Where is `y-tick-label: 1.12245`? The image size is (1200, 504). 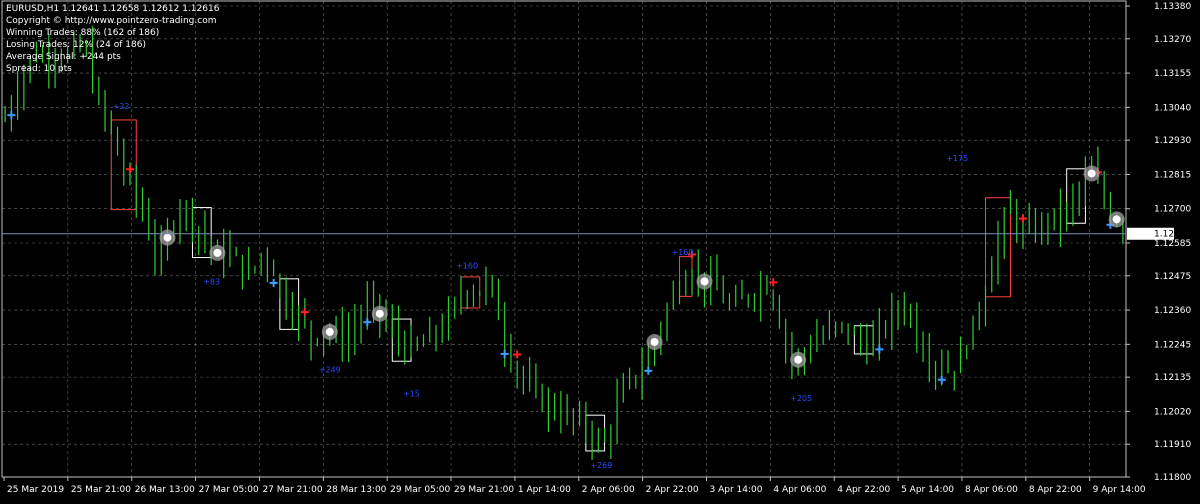
y-tick-label: 1.12245 is located at coordinates (1172, 345).